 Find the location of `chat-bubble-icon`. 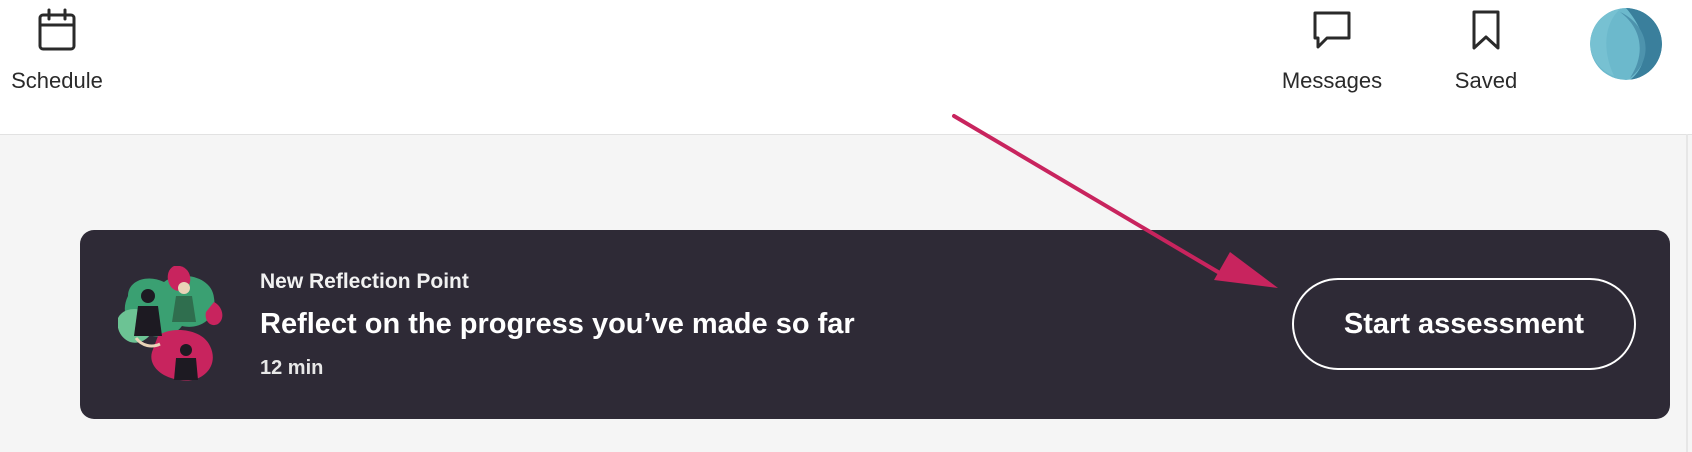

chat-bubble-icon is located at coordinates (1332, 30).